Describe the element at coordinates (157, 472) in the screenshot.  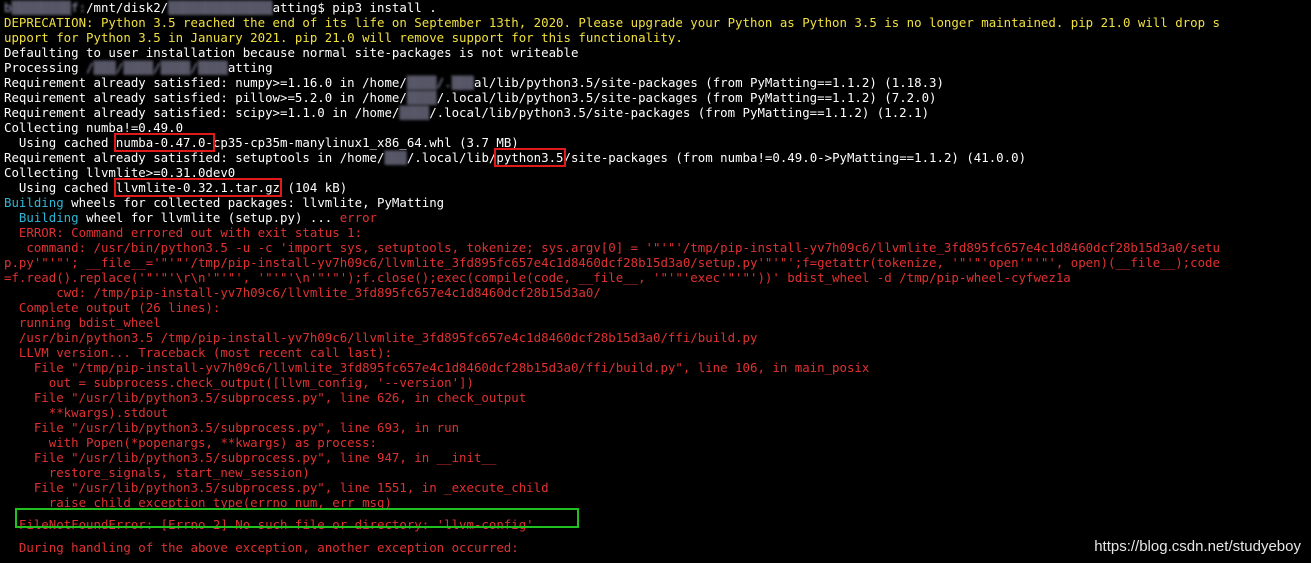
I see `traceback-line: restore_signals, start_new_session)` at that location.